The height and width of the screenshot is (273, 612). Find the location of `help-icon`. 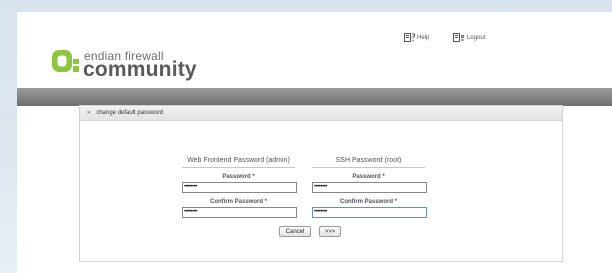

help-icon is located at coordinates (409, 37).